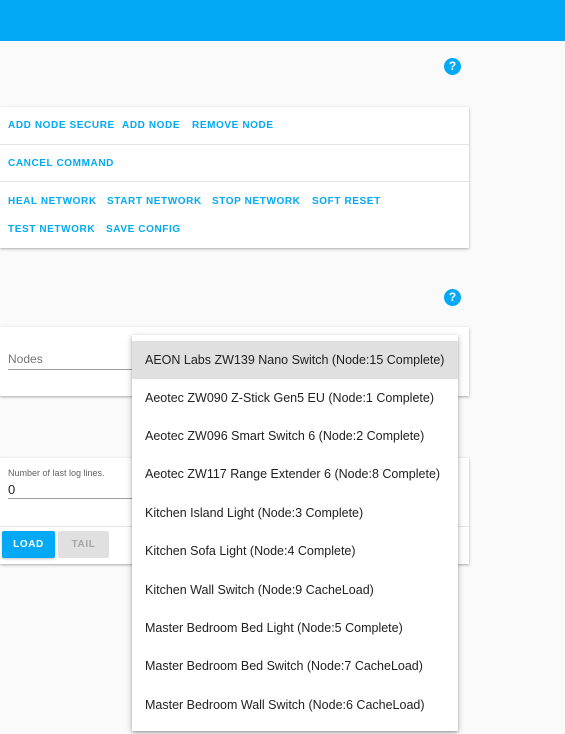 This screenshot has height=734, width=565. What do you see at coordinates (56, 473) in the screenshot?
I see `log-lines-label: Number of last log lines.` at bounding box center [56, 473].